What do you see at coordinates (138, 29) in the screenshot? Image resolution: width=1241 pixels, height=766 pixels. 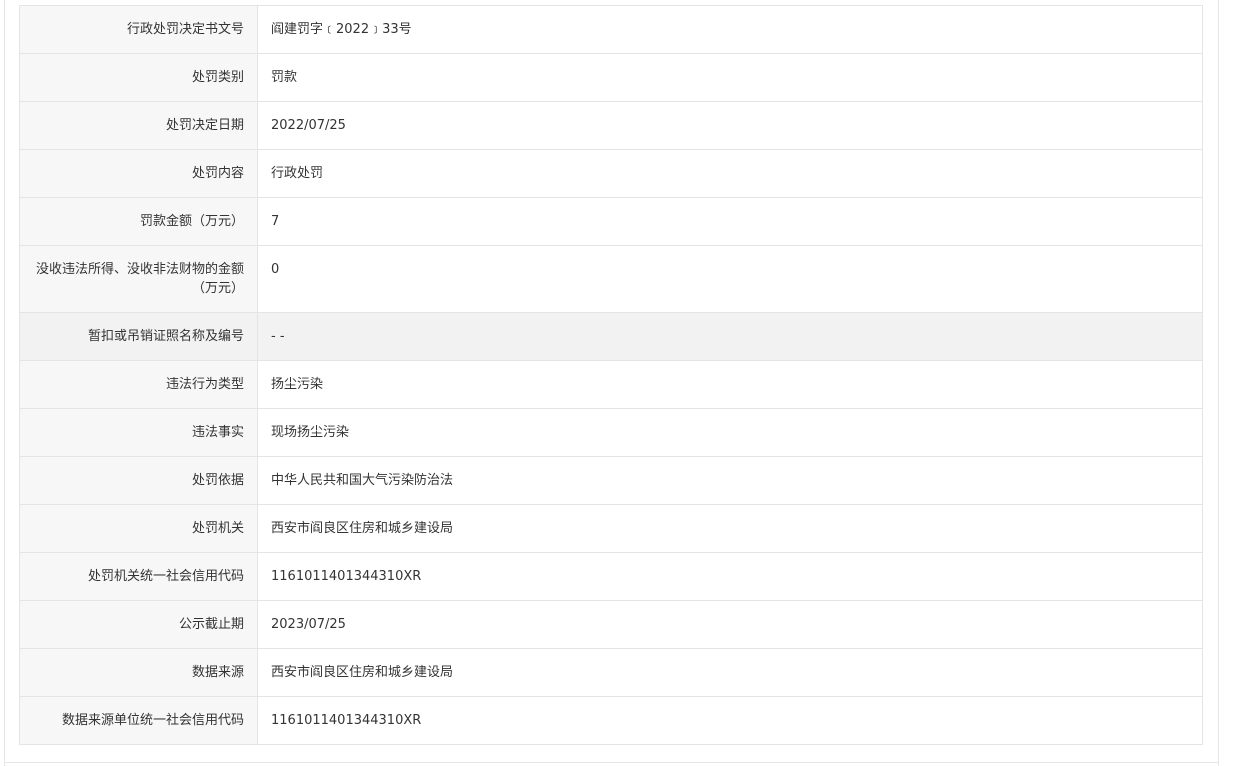 I see `row-label: 行政处罚决定书文号` at bounding box center [138, 29].